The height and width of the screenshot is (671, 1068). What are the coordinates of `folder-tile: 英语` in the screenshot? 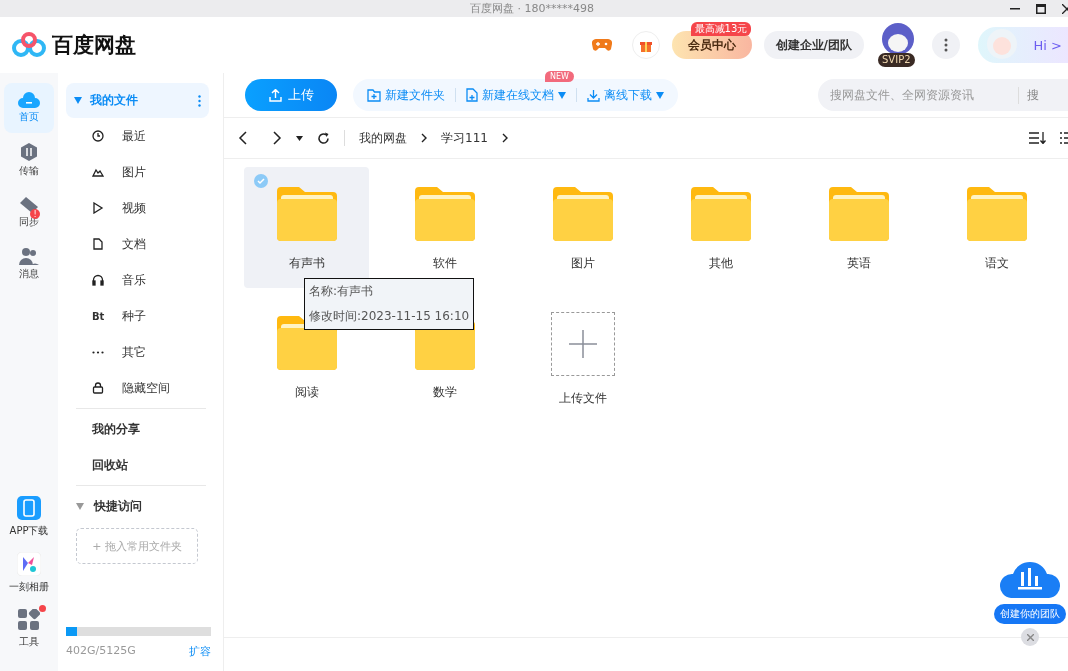 It's located at (858, 227).